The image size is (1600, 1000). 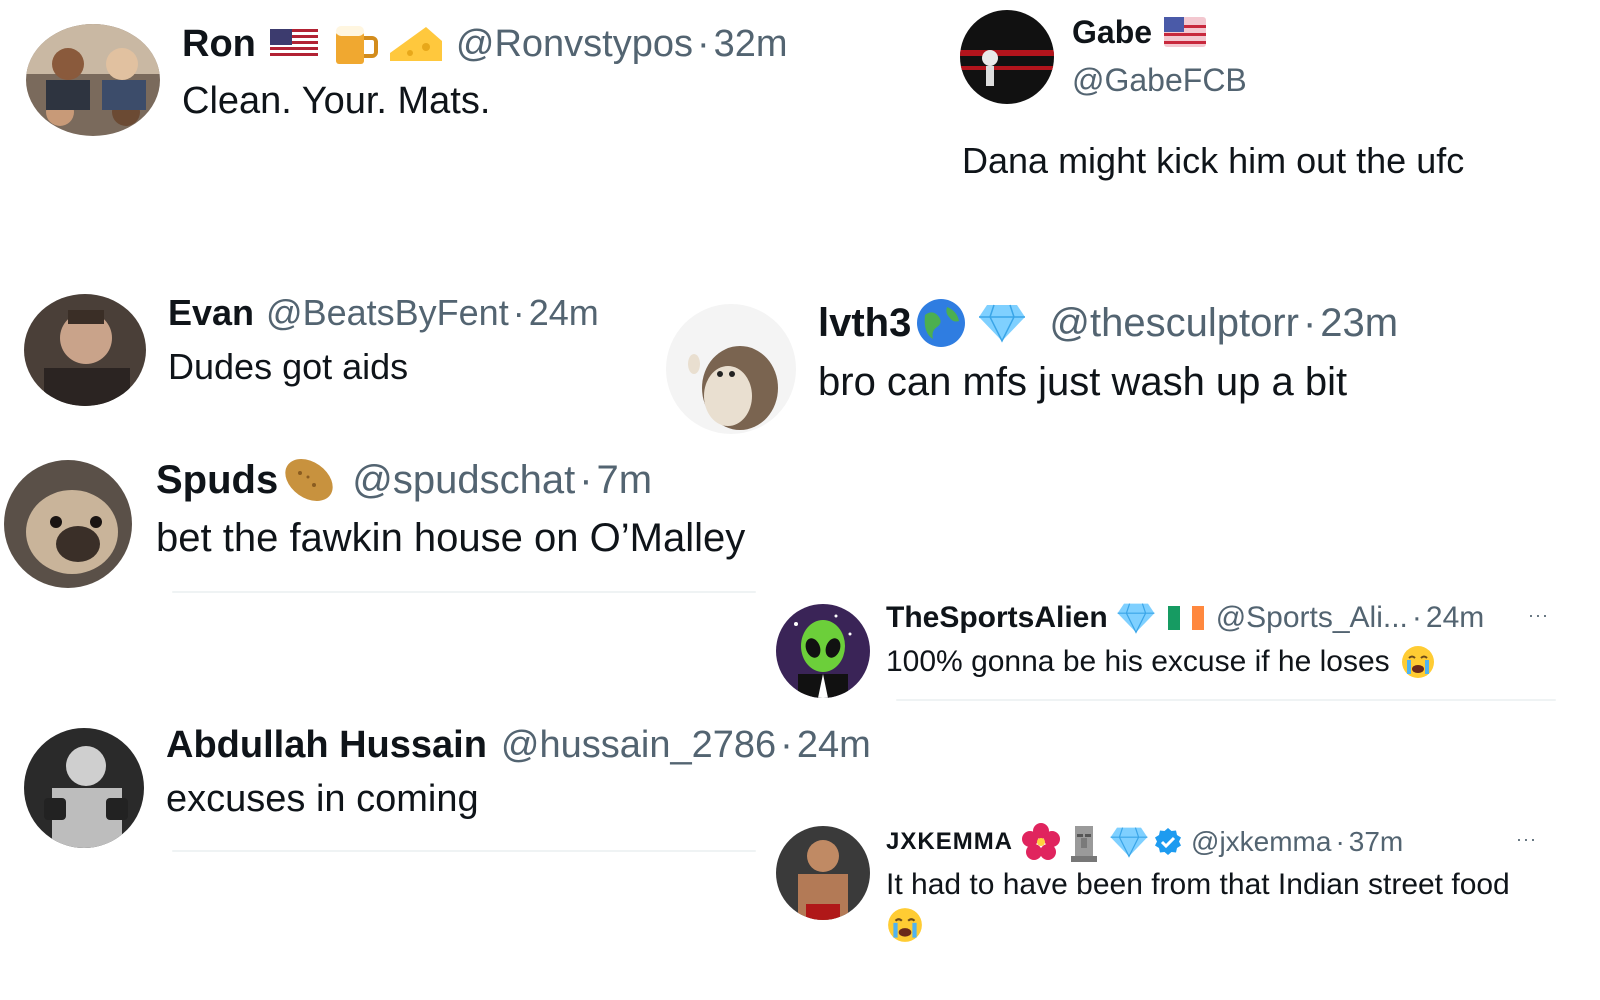 What do you see at coordinates (211, 313) in the screenshot?
I see `author-name: Evan` at bounding box center [211, 313].